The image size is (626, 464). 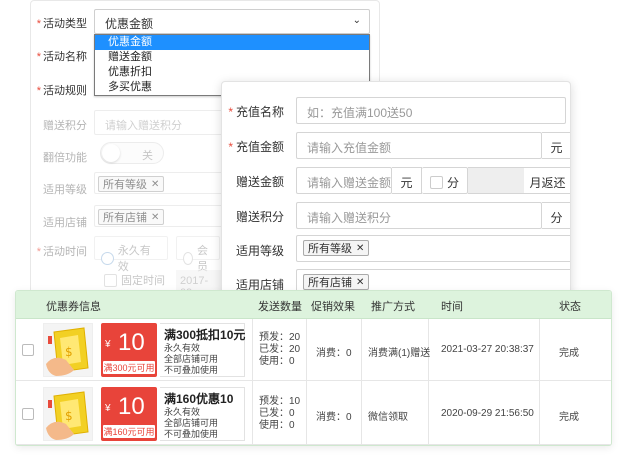 I want to click on qty-sent: 已发：20, so click(x=280, y=349).